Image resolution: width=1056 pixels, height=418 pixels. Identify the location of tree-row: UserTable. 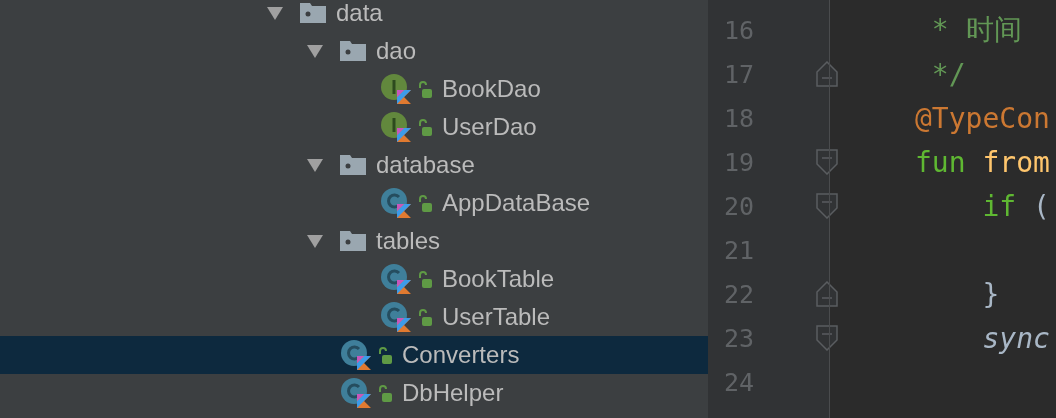
(354, 317).